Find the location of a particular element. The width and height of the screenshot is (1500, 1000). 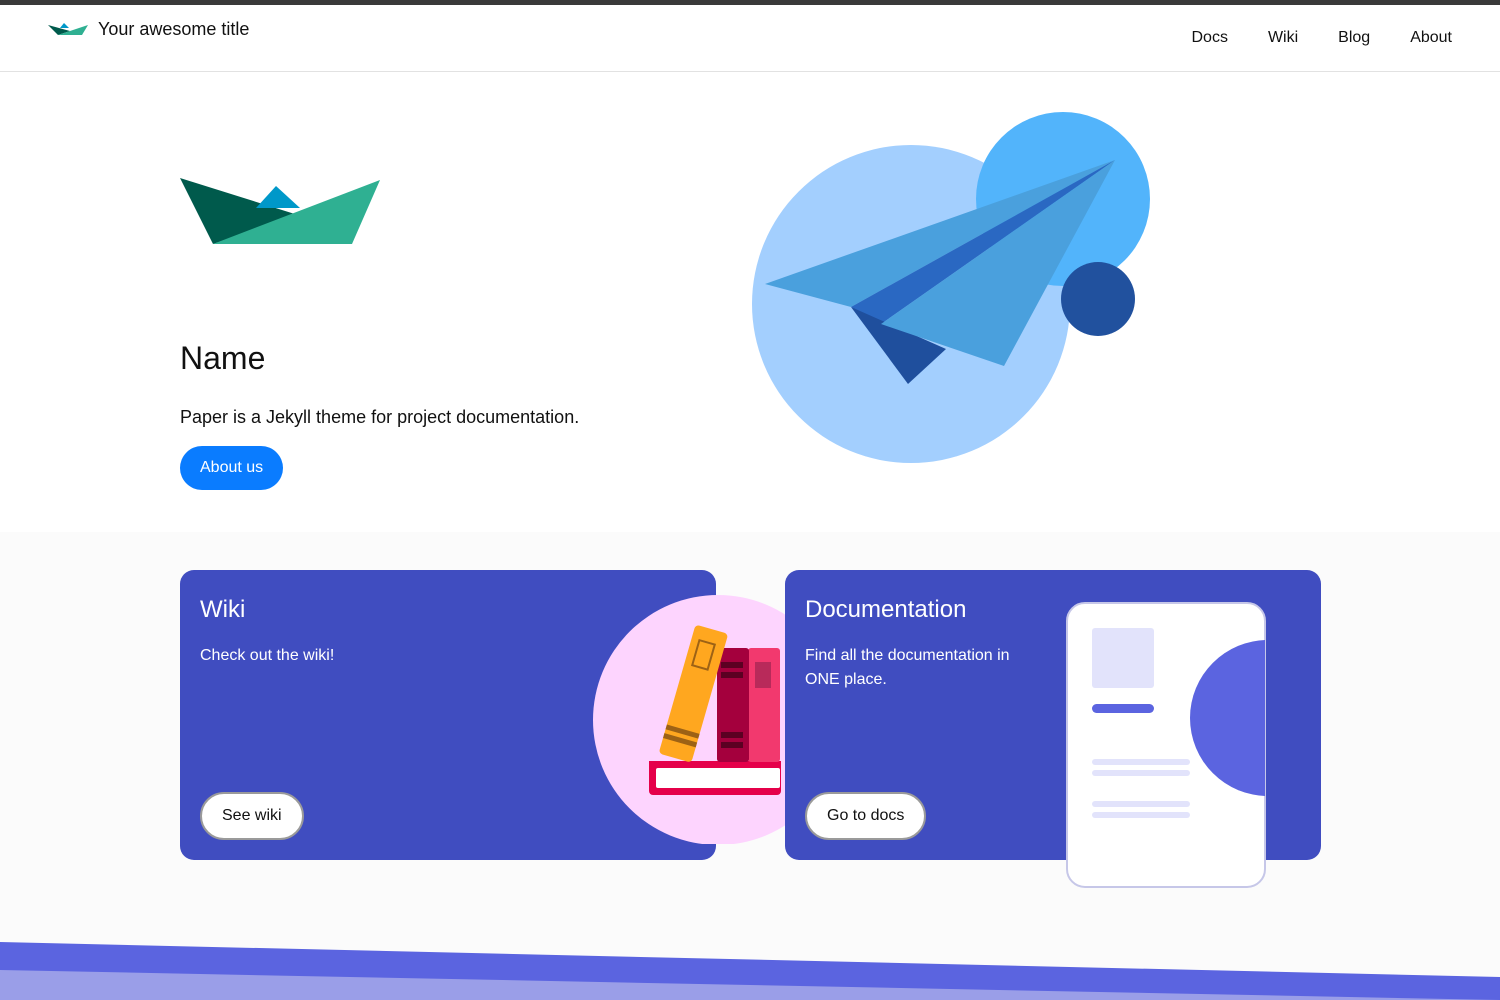

docs-card-description: Find all the documentation in ONE place. is located at coordinates (907, 667).